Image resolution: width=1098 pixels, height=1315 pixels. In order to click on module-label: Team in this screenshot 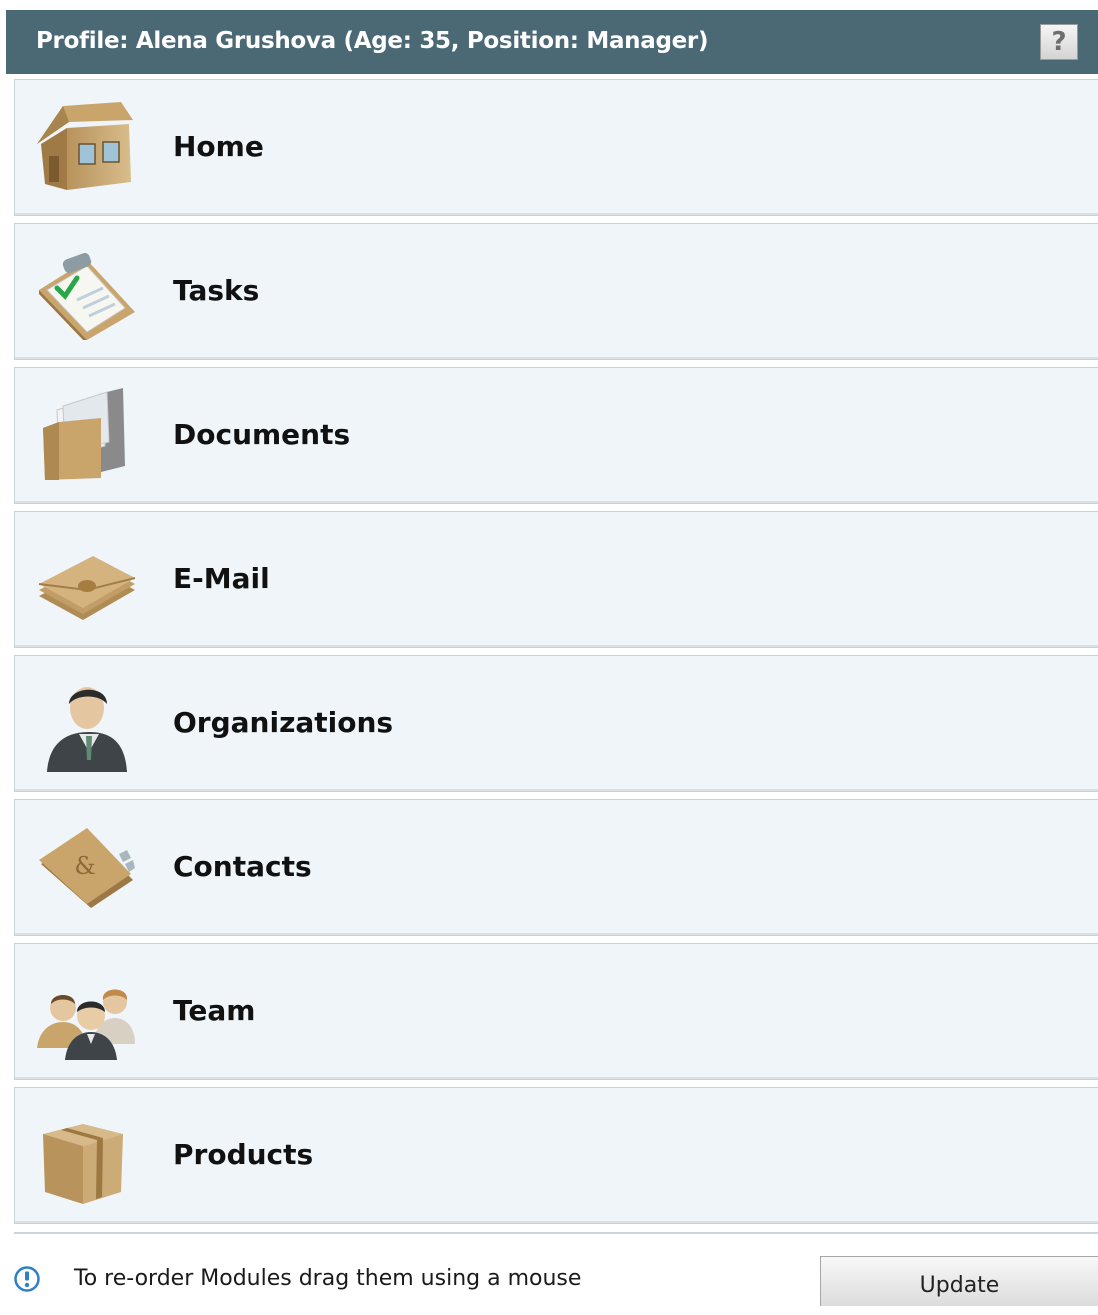, I will do `click(214, 1010)`.